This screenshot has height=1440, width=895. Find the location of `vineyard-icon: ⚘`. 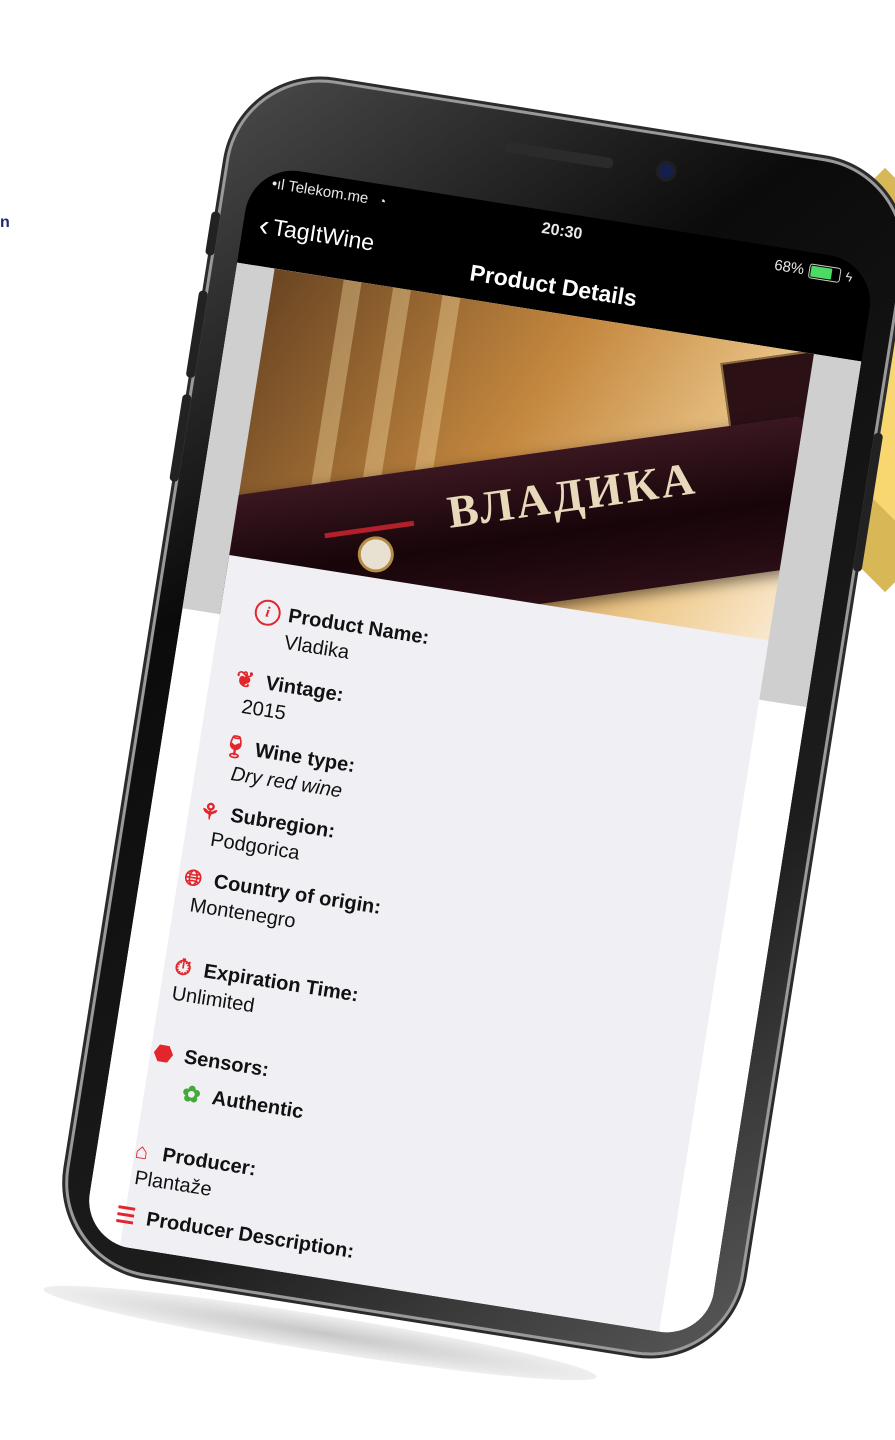

vineyard-icon: ⚘ is located at coordinates (210, 811).